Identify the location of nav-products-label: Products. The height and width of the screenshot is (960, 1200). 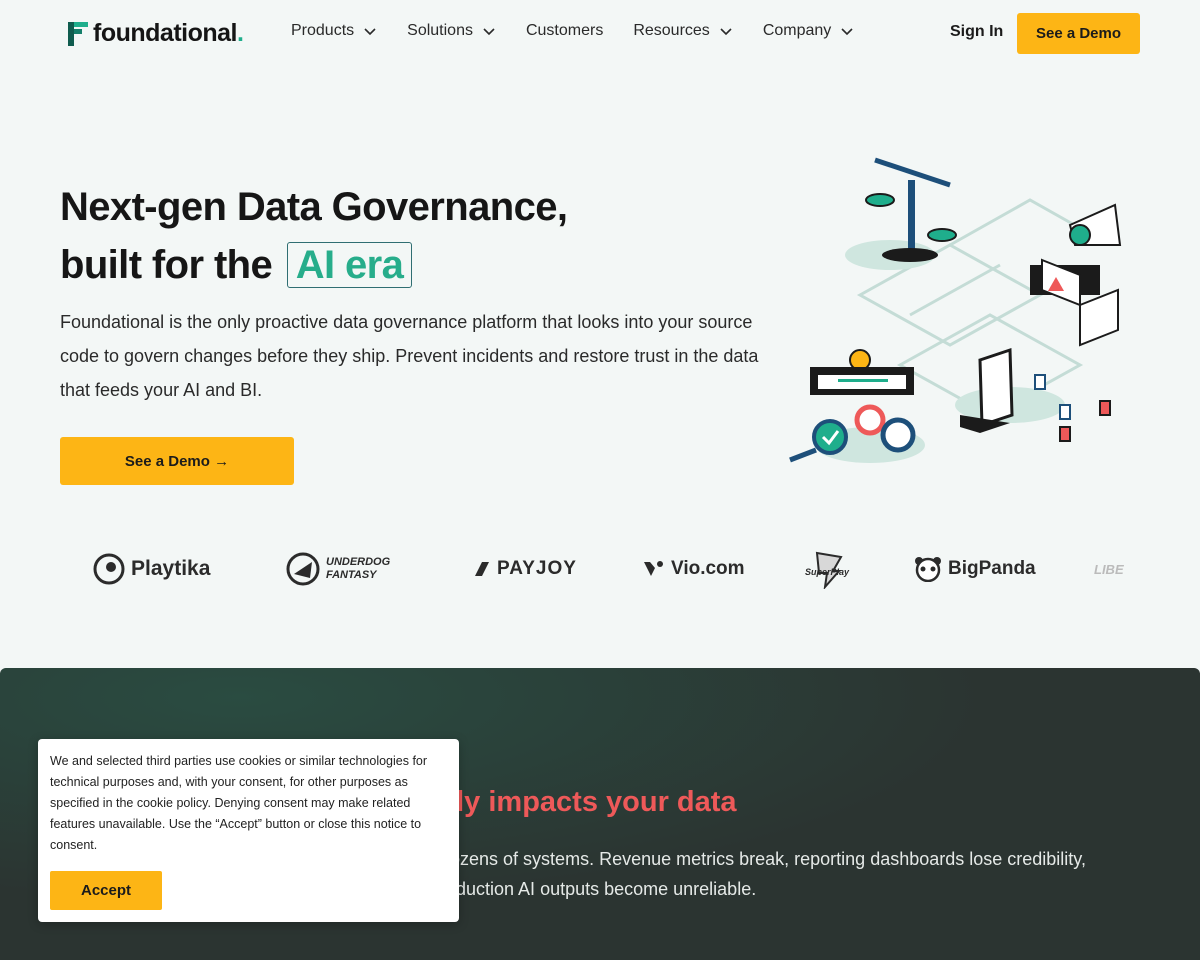
(323, 30).